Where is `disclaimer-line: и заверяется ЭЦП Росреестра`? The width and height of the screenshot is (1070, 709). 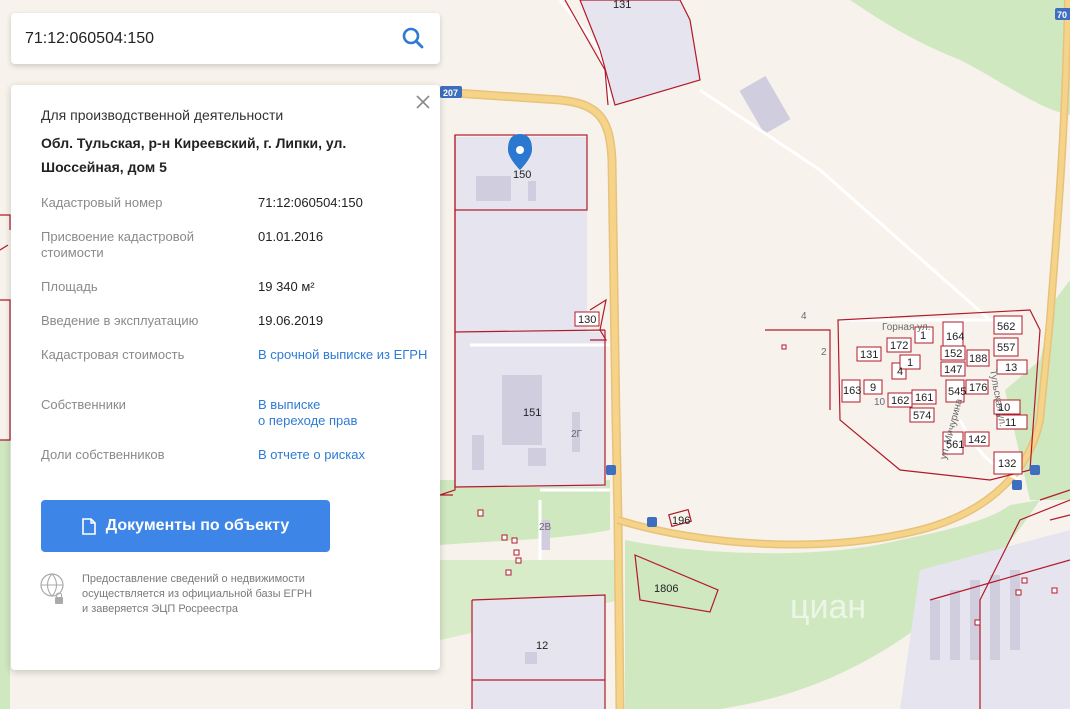
disclaimer-line: и заверяется ЭЦП Росреестра is located at coordinates (160, 609).